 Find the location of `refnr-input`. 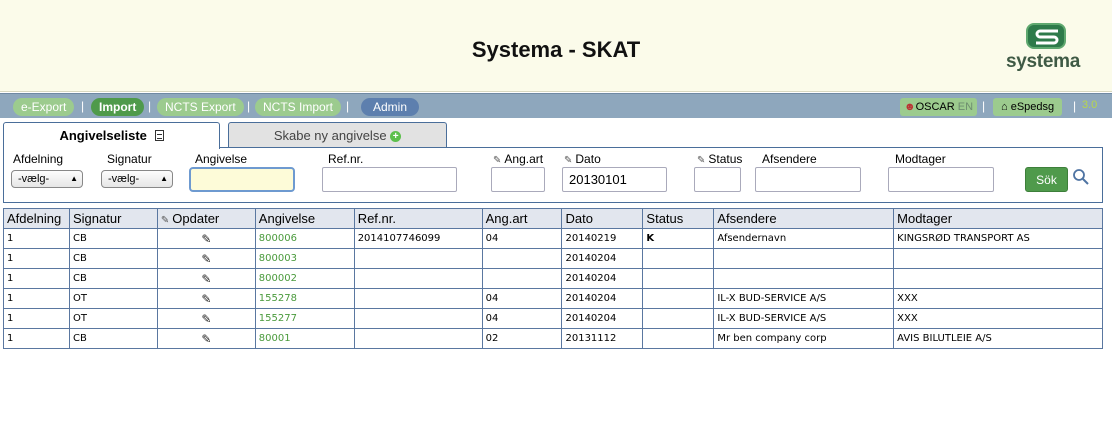

refnr-input is located at coordinates (389, 179).